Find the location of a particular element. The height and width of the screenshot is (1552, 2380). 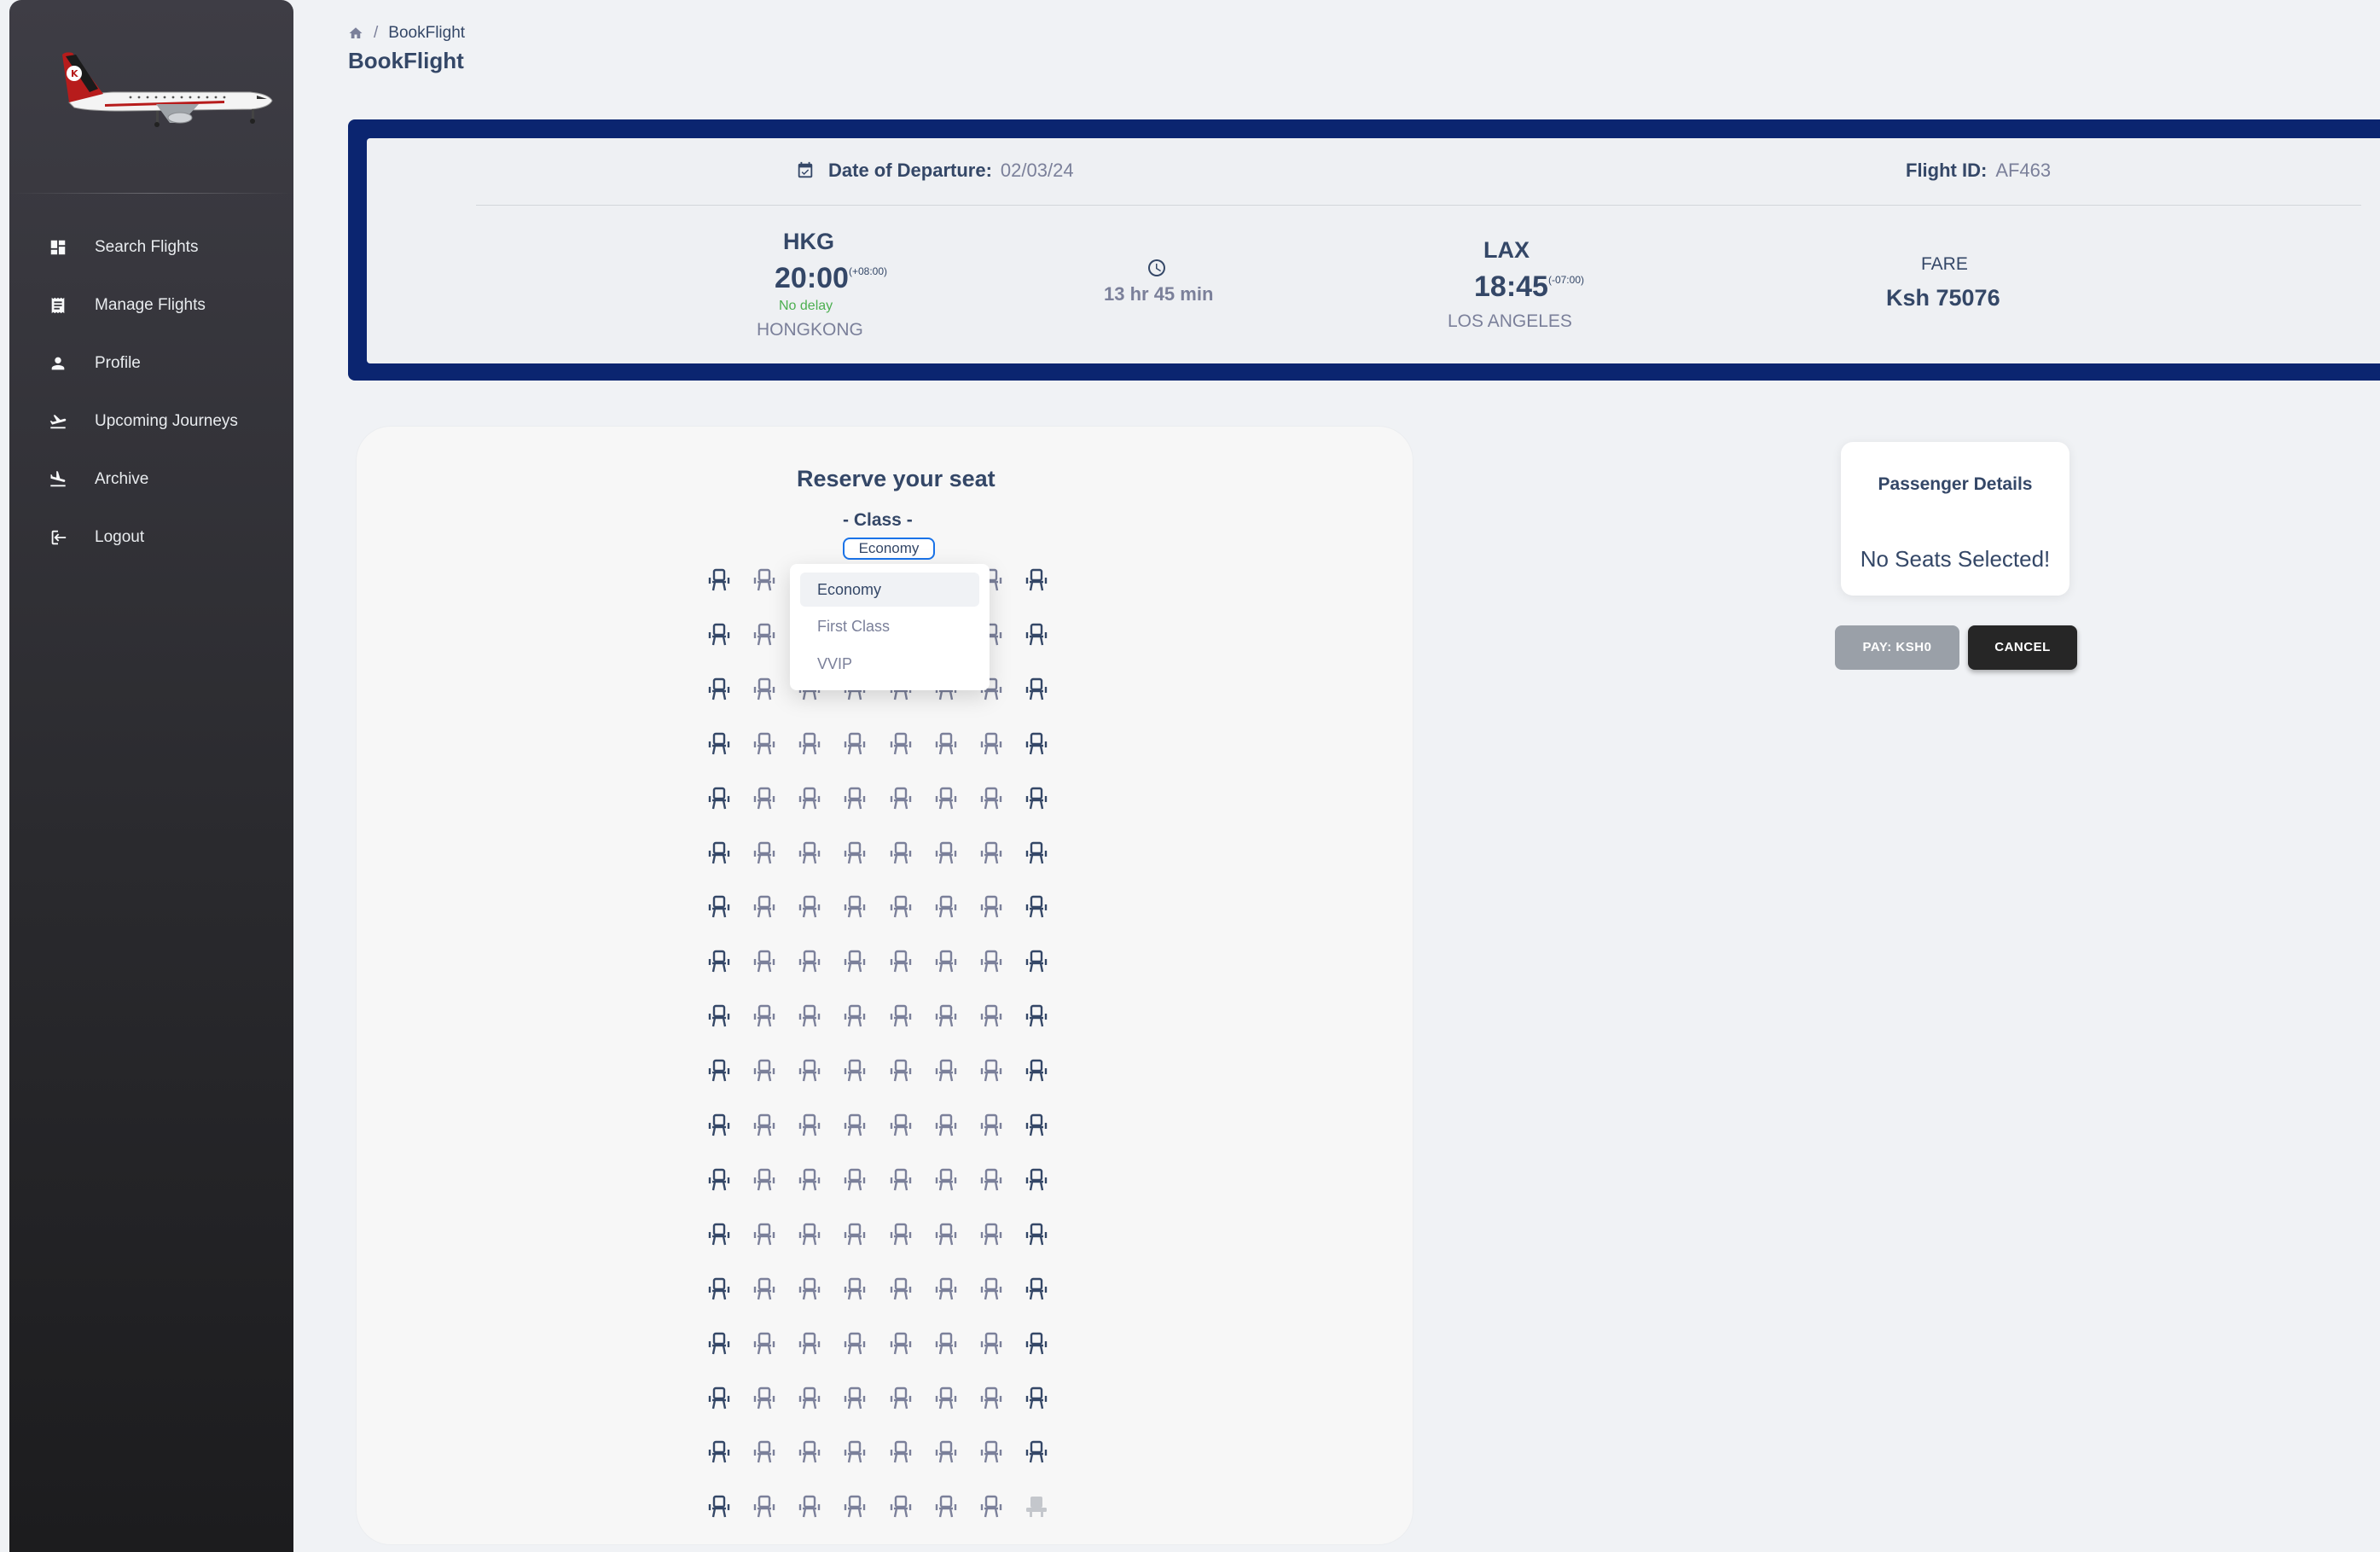

airline-logo: K is located at coordinates (165, 91).